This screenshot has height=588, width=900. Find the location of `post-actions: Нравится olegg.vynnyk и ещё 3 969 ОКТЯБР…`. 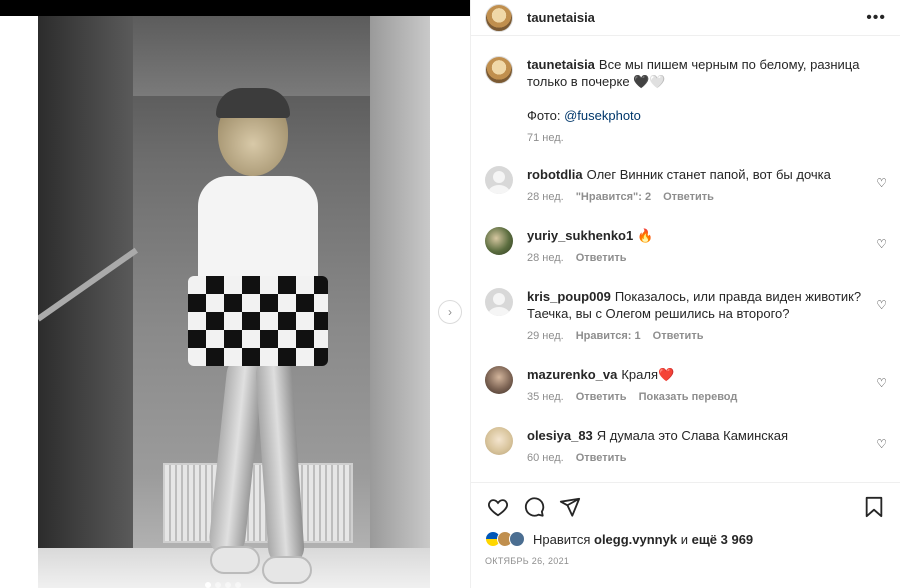

post-actions: Нравится olegg.vynnyk и ещё 3 969 ОКТЯБР… is located at coordinates (685, 535).